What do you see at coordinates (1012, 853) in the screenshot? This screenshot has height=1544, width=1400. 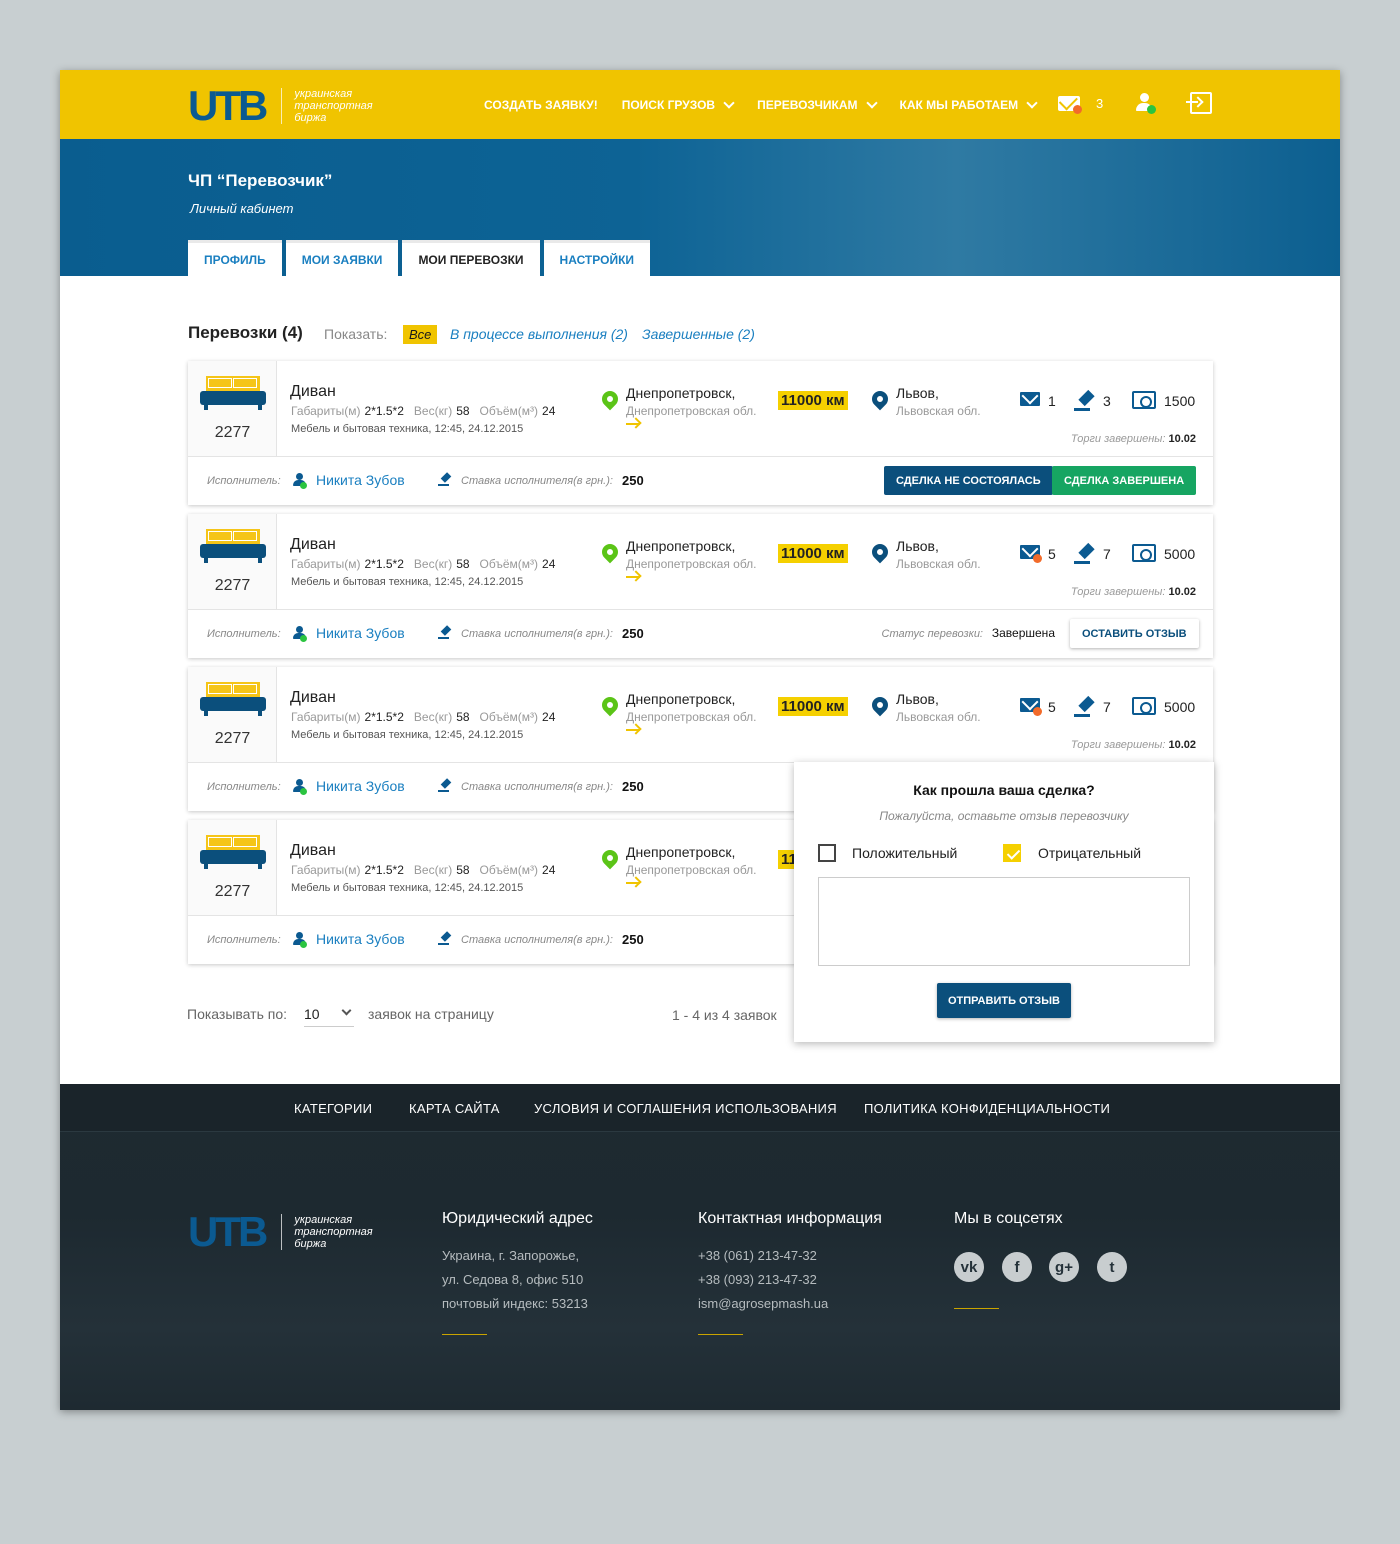 I see `negative-checkbox` at bounding box center [1012, 853].